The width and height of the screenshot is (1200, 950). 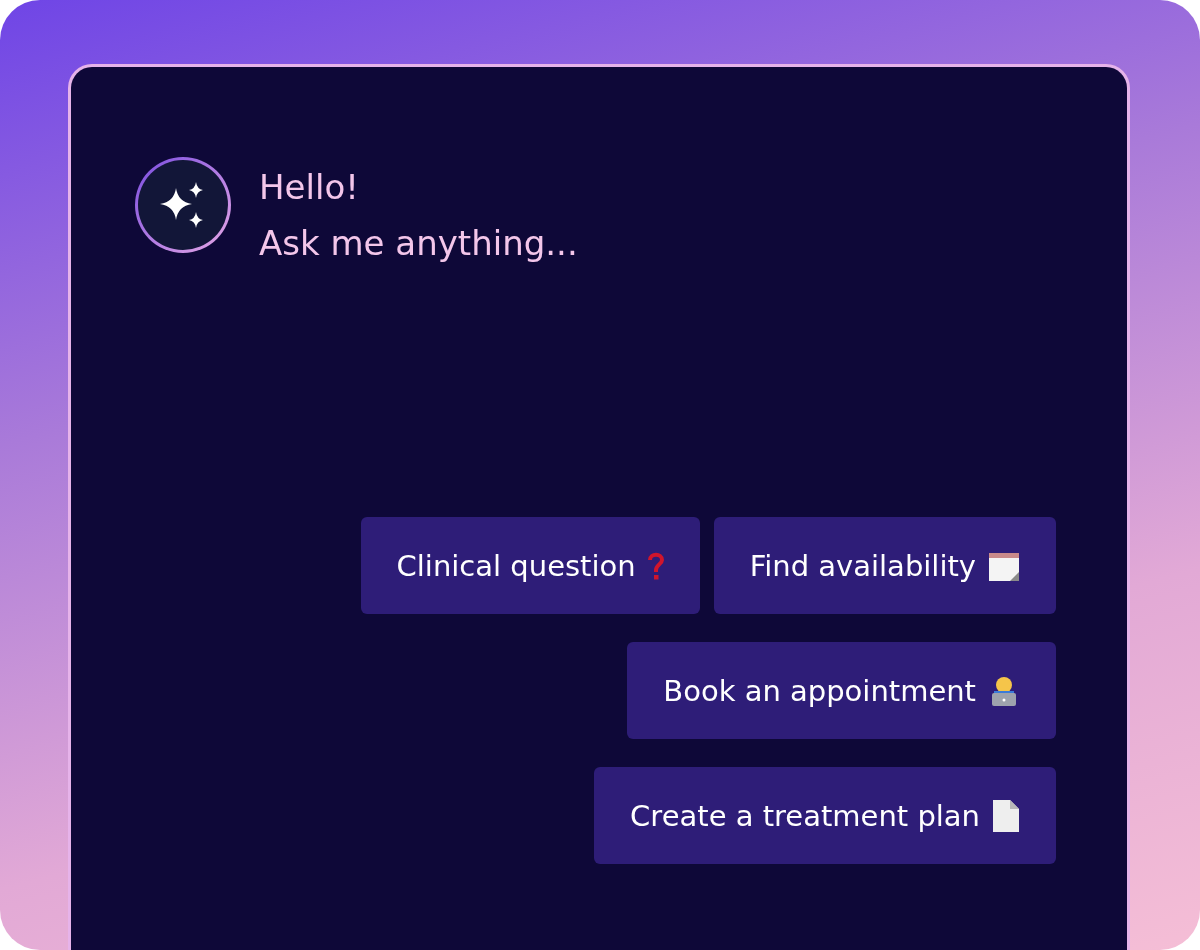 What do you see at coordinates (884, 565) in the screenshot?
I see `suggestion-button: Find availability` at bounding box center [884, 565].